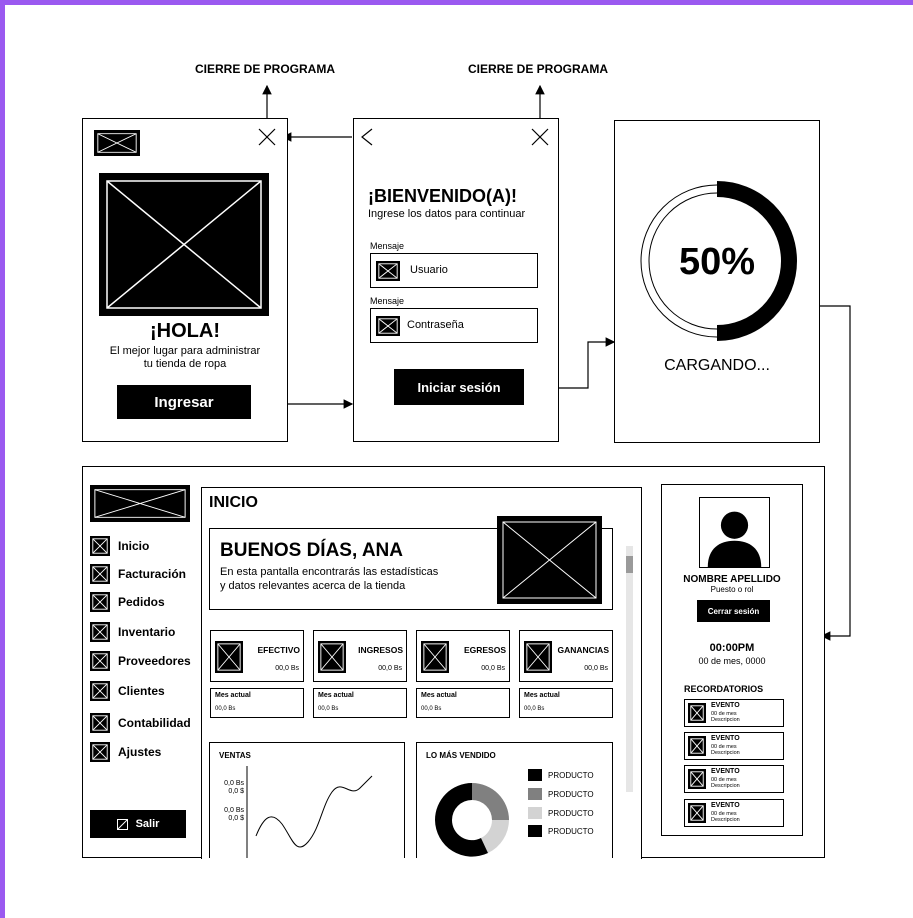 This screenshot has width=913, height=918. Describe the element at coordinates (141, 602) in the screenshot. I see `sidebar-item-label: Pedidos` at that location.